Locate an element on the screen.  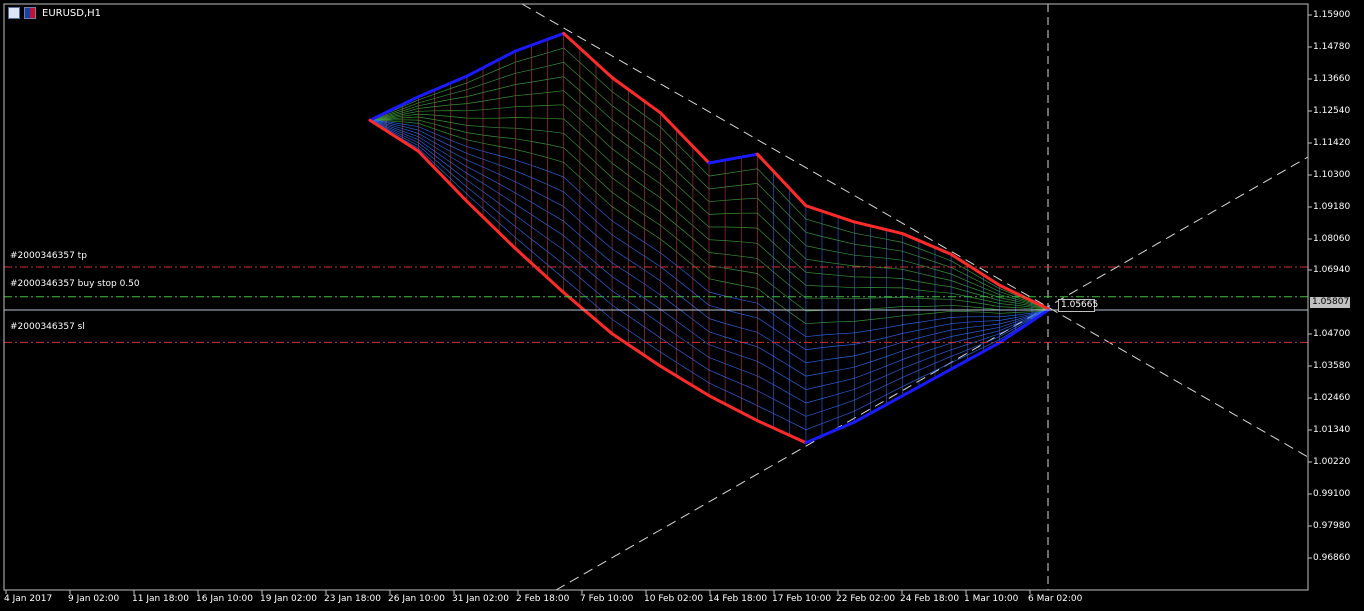
time-tick-label: 23 Jan 18:00 is located at coordinates (352, 599).